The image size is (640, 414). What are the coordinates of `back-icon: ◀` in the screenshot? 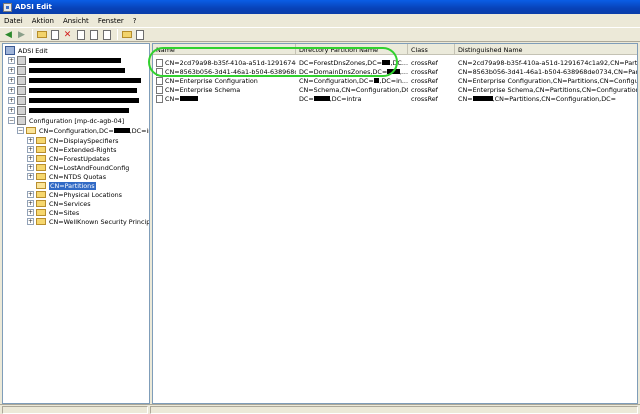 It's located at (8, 34).